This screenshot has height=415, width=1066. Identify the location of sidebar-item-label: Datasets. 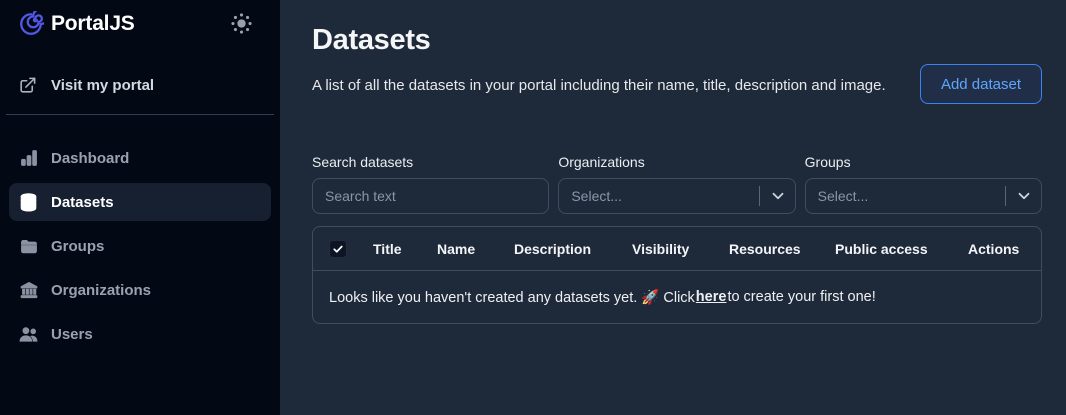
(82, 202).